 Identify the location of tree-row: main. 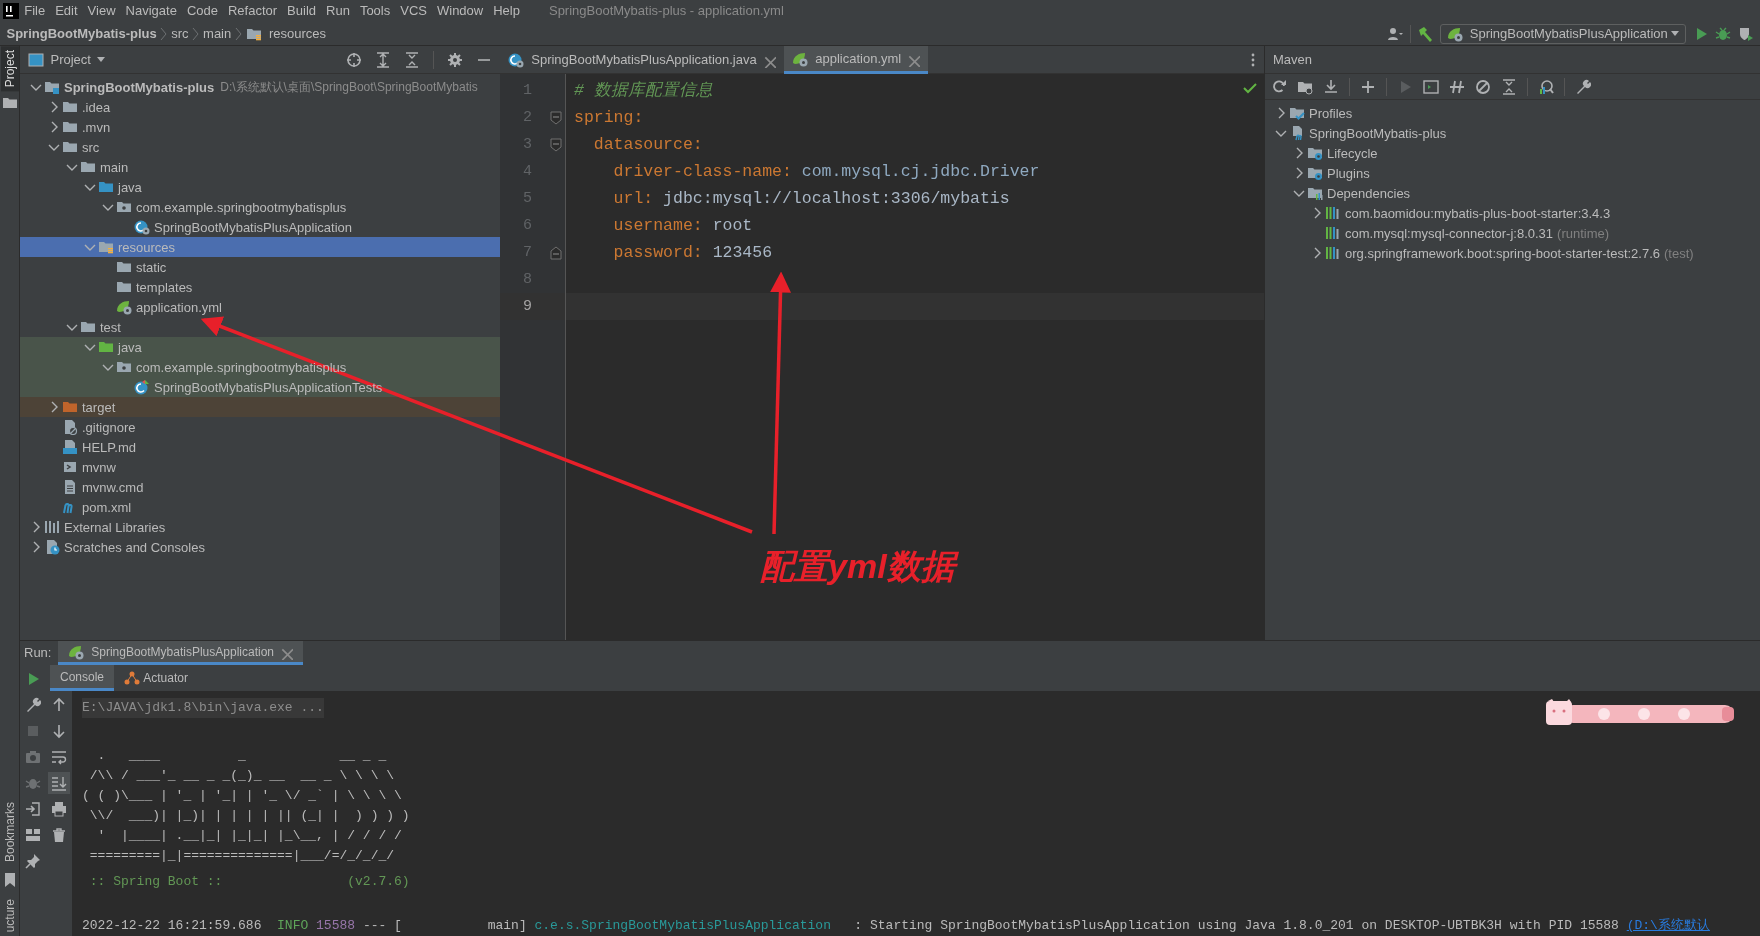
(260, 167).